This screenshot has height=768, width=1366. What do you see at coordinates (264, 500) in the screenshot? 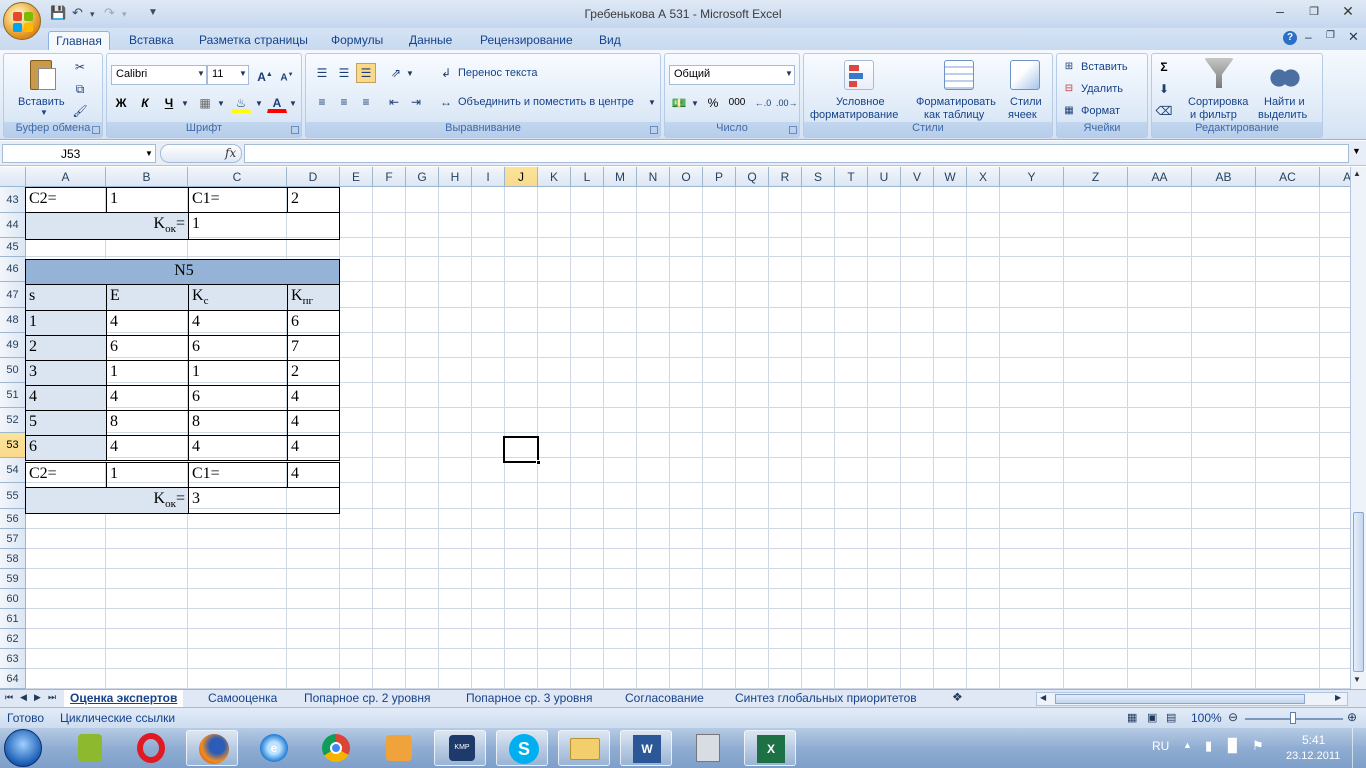
I see `cell-C55: 3` at bounding box center [264, 500].